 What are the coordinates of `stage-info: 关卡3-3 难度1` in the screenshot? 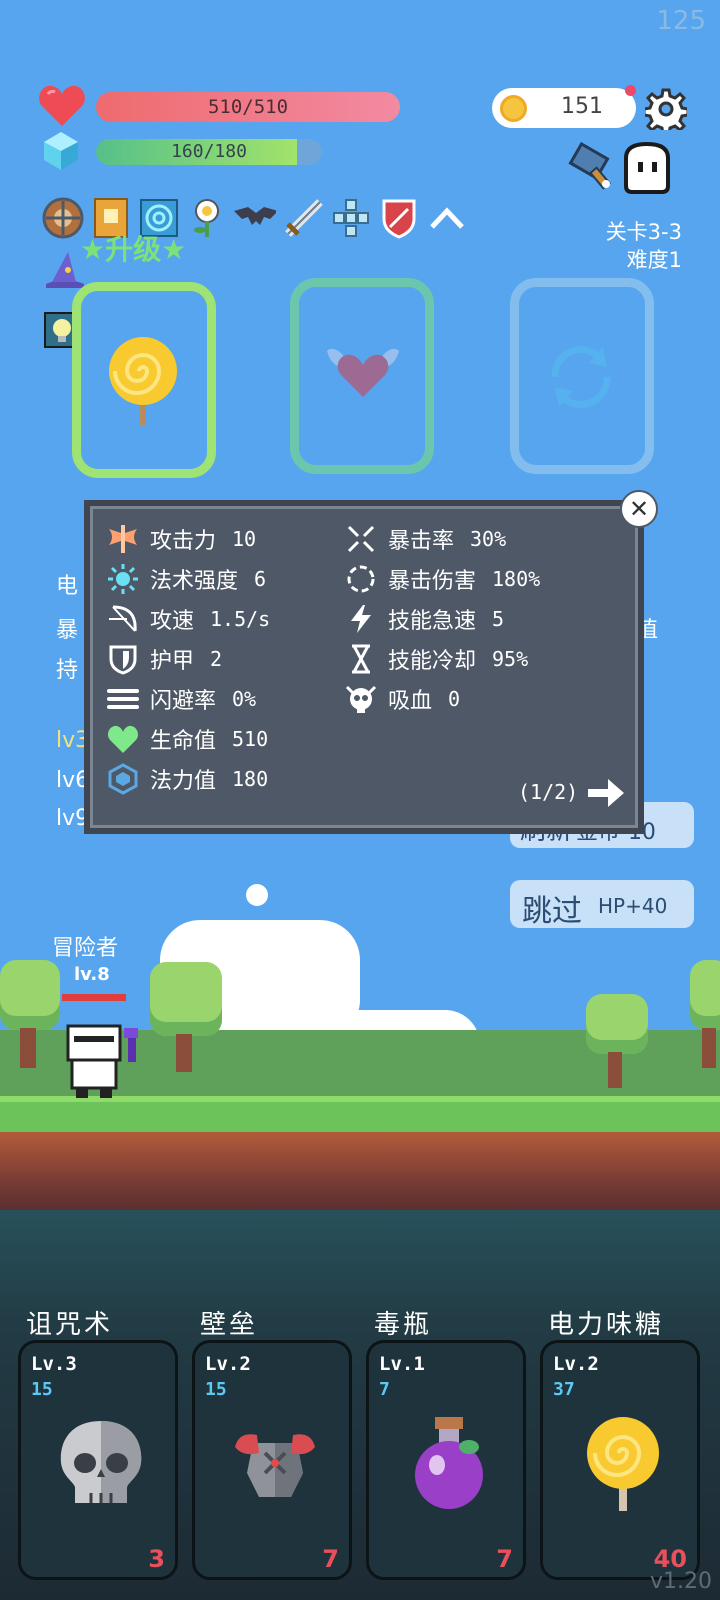 It's located at (644, 246).